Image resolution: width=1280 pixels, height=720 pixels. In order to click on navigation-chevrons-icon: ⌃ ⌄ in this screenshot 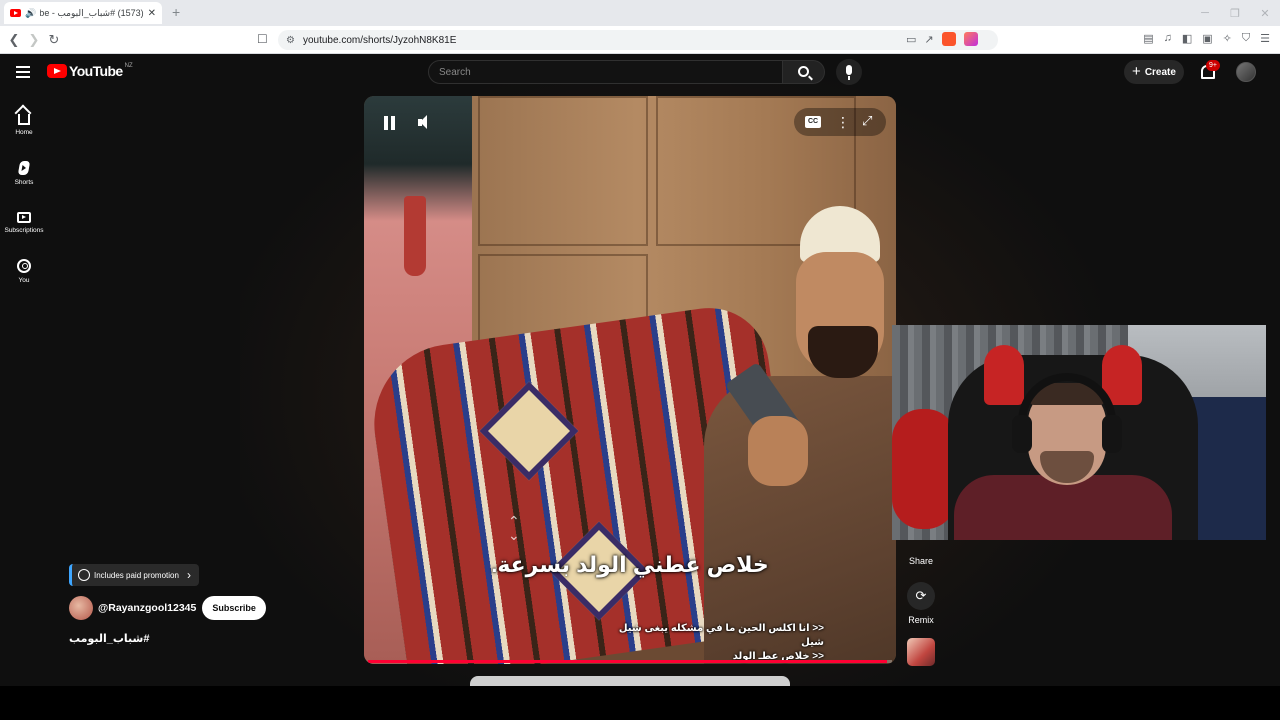, I will do `click(514, 528)`.